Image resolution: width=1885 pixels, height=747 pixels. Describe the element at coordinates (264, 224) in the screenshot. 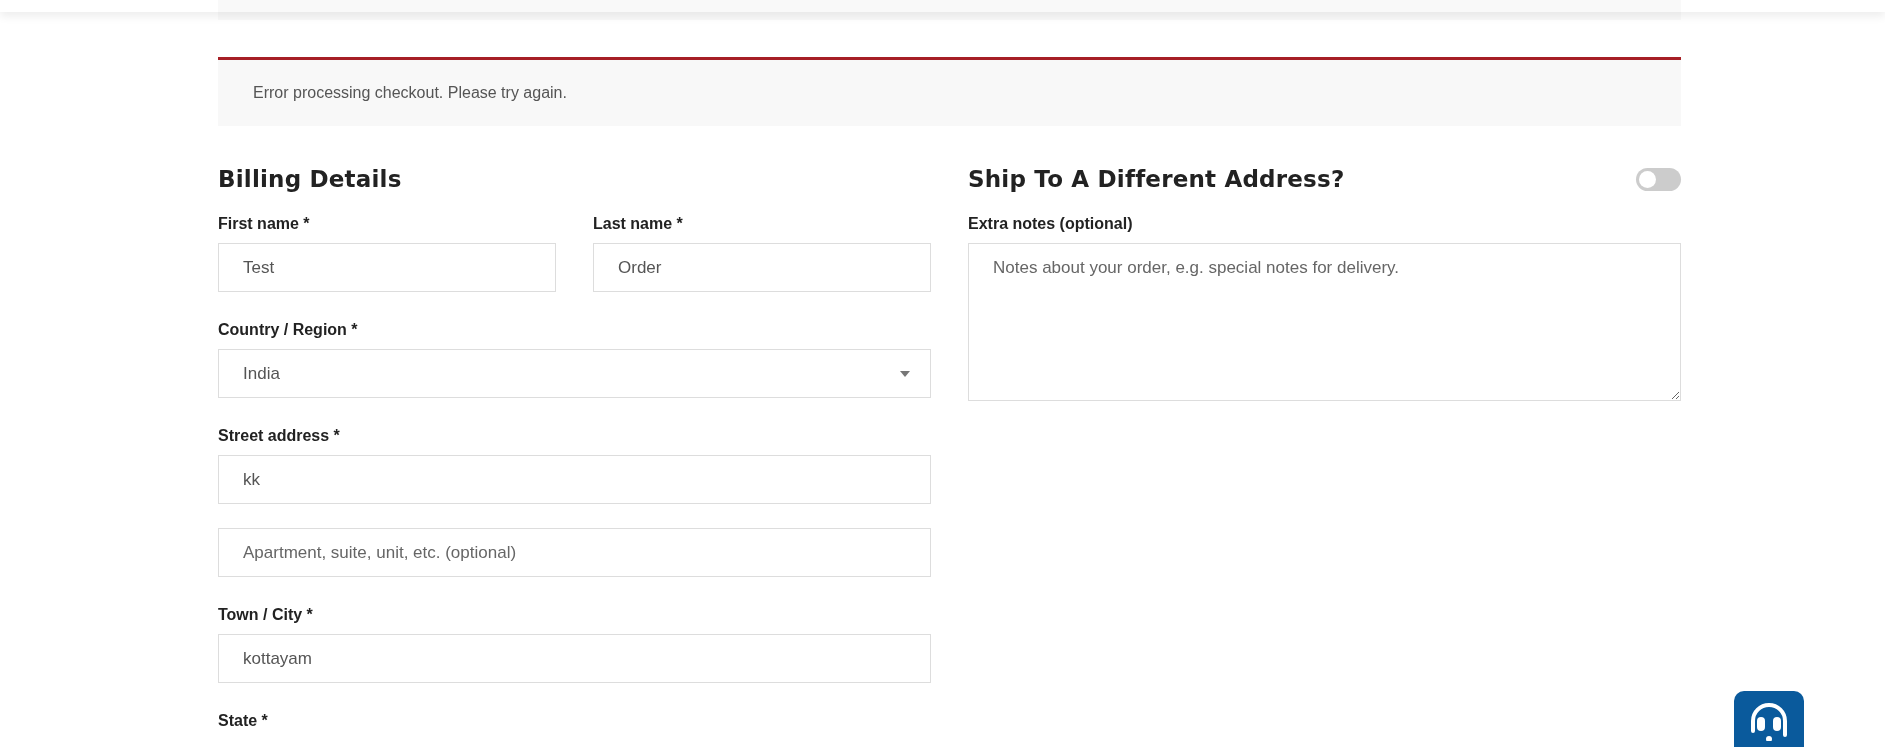

I see `field-label: First name *` at that location.